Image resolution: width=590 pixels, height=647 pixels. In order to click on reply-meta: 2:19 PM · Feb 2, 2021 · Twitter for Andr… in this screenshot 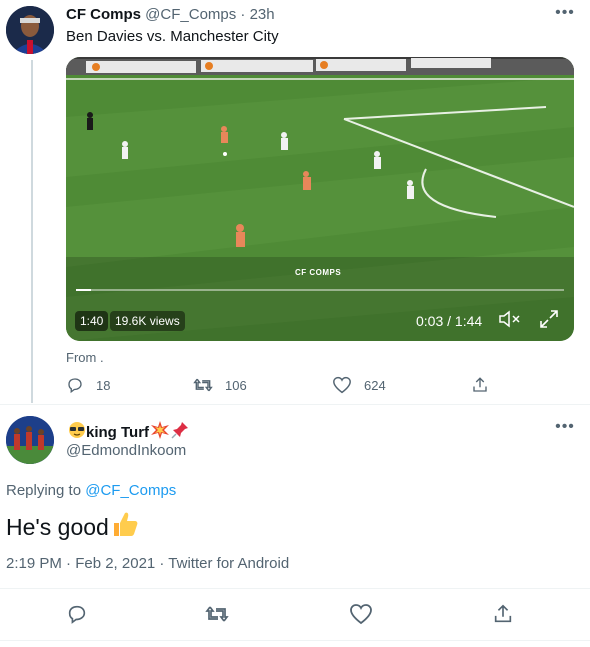, I will do `click(147, 563)`.